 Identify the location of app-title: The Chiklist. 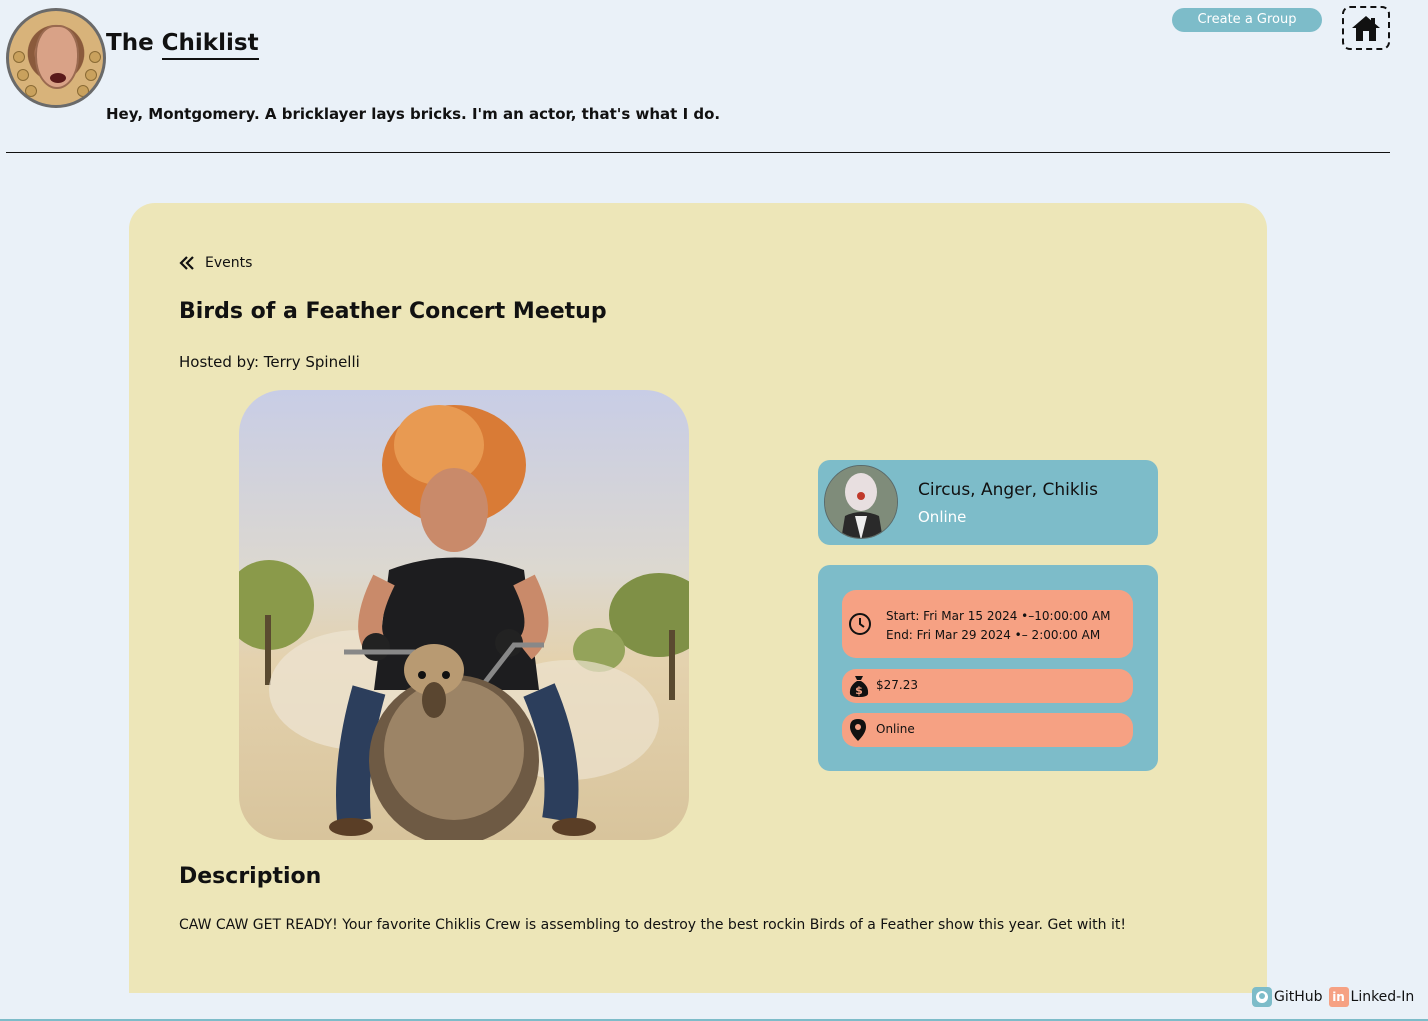
(182, 45).